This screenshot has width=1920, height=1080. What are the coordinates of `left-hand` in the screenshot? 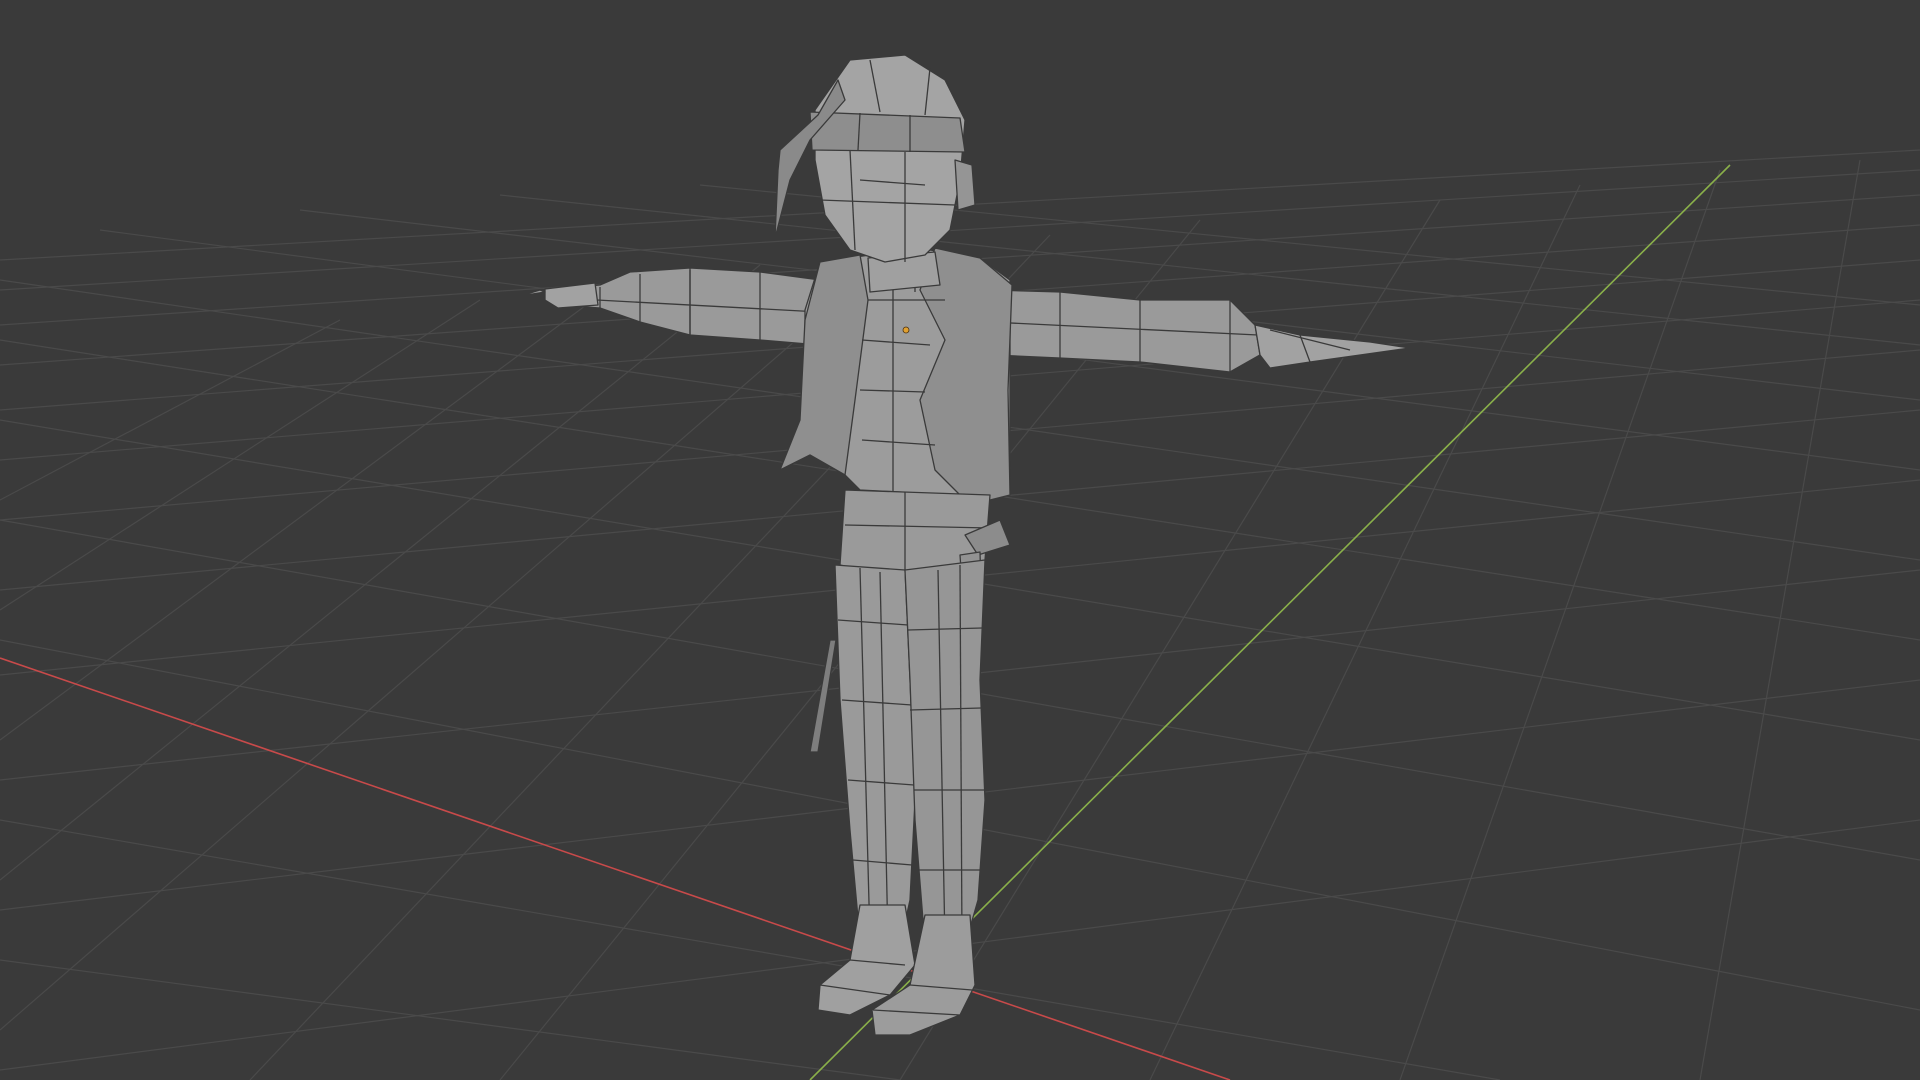 It's located at (571, 295).